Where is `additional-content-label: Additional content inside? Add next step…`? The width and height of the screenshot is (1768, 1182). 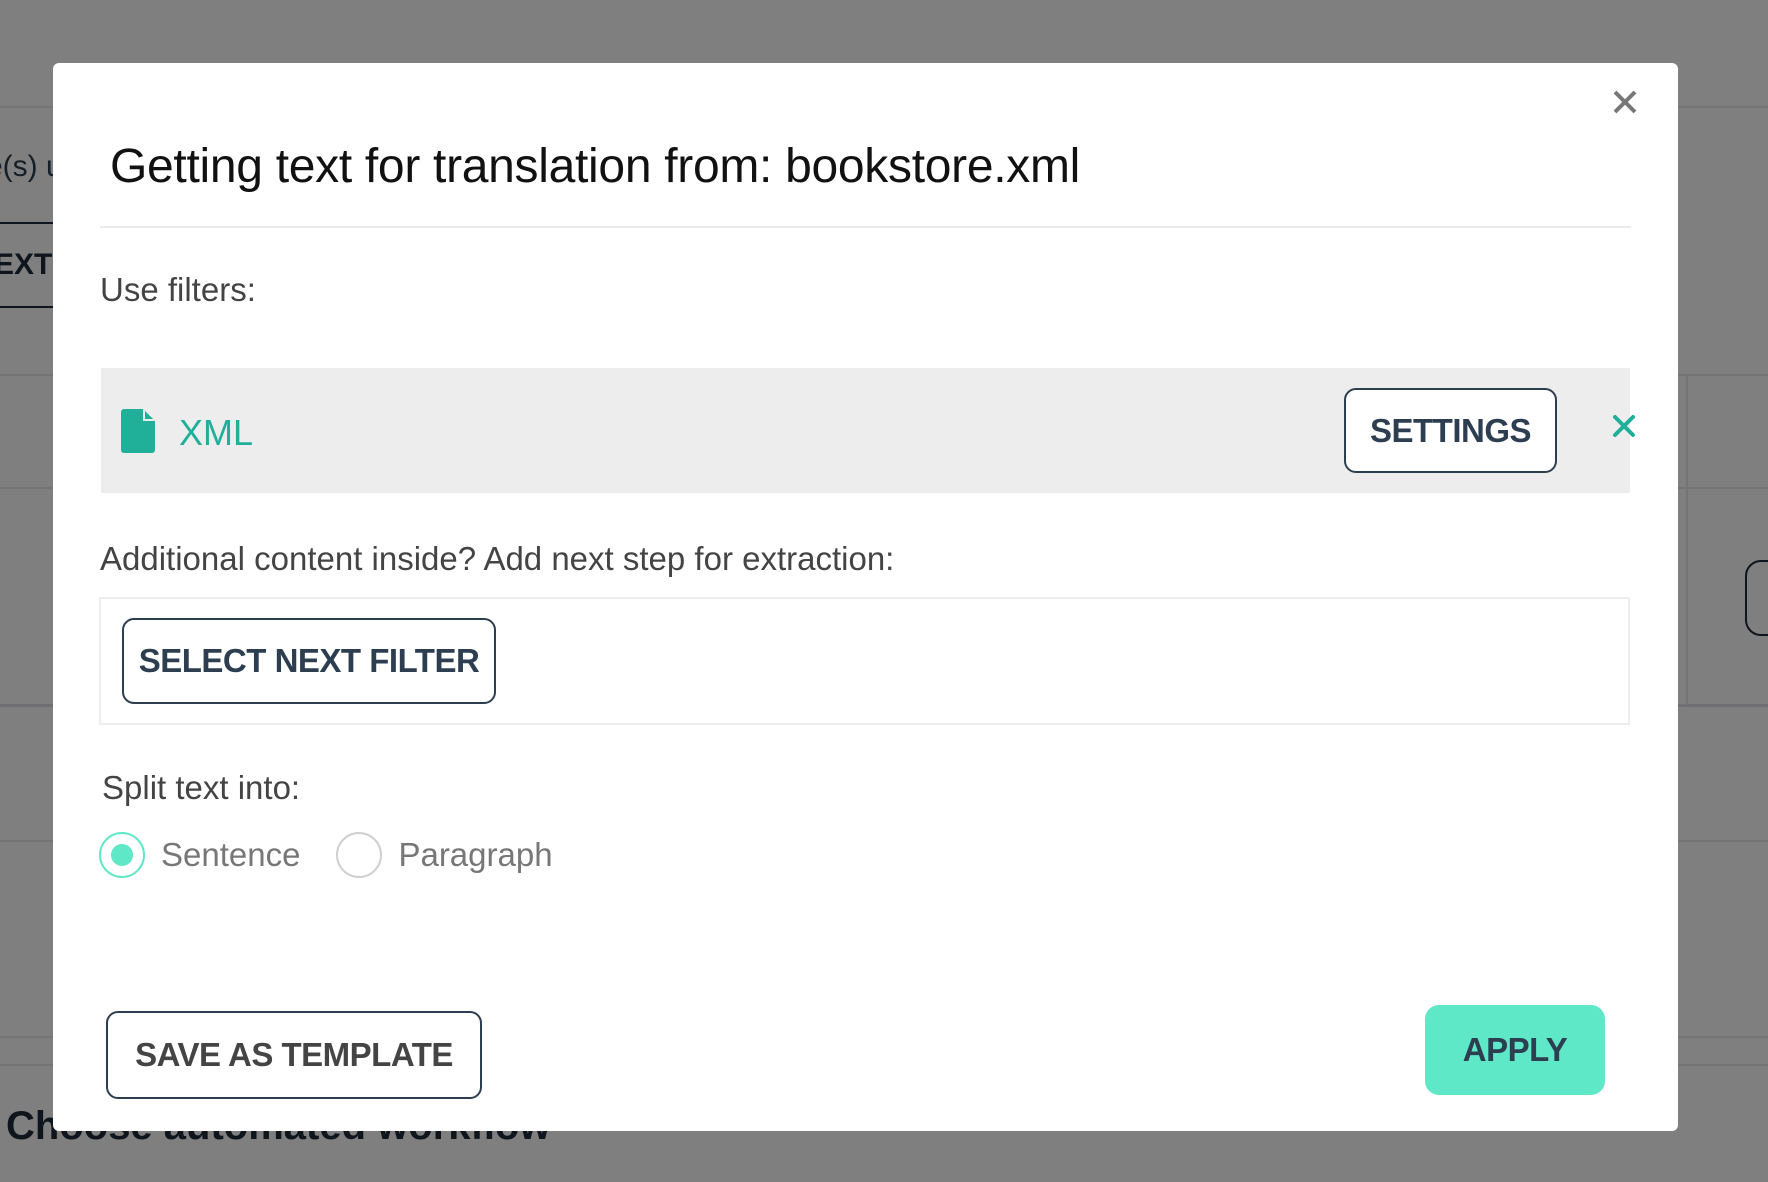
additional-content-label: Additional content inside? Add next step… is located at coordinates (497, 558).